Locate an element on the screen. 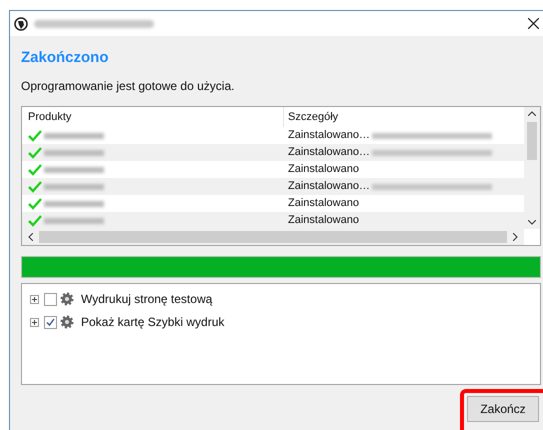  finish-button: Zakończ is located at coordinates (503, 409).